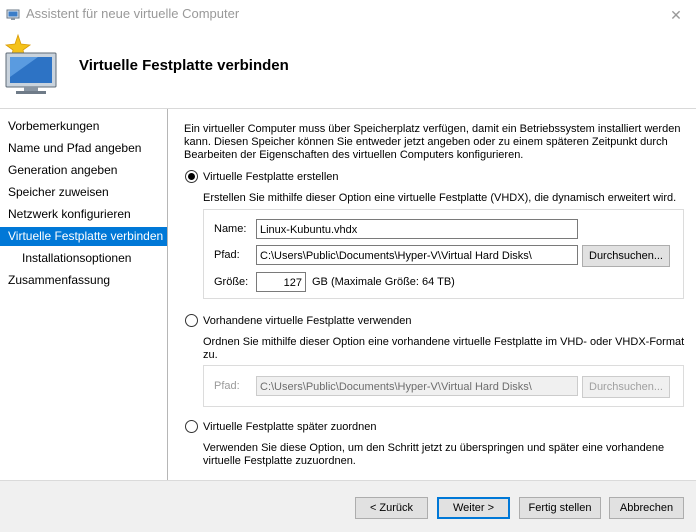  Describe the element at coordinates (289, 427) in the screenshot. I see `attach-later-label: Virtuelle Festplatte später zuordnen` at that location.